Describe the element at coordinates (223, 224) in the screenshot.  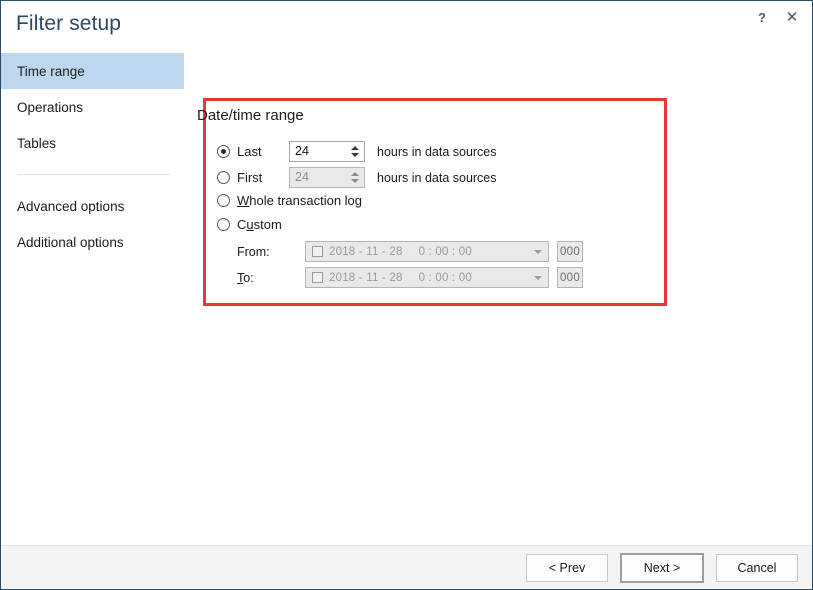
I see `radio-custom` at that location.